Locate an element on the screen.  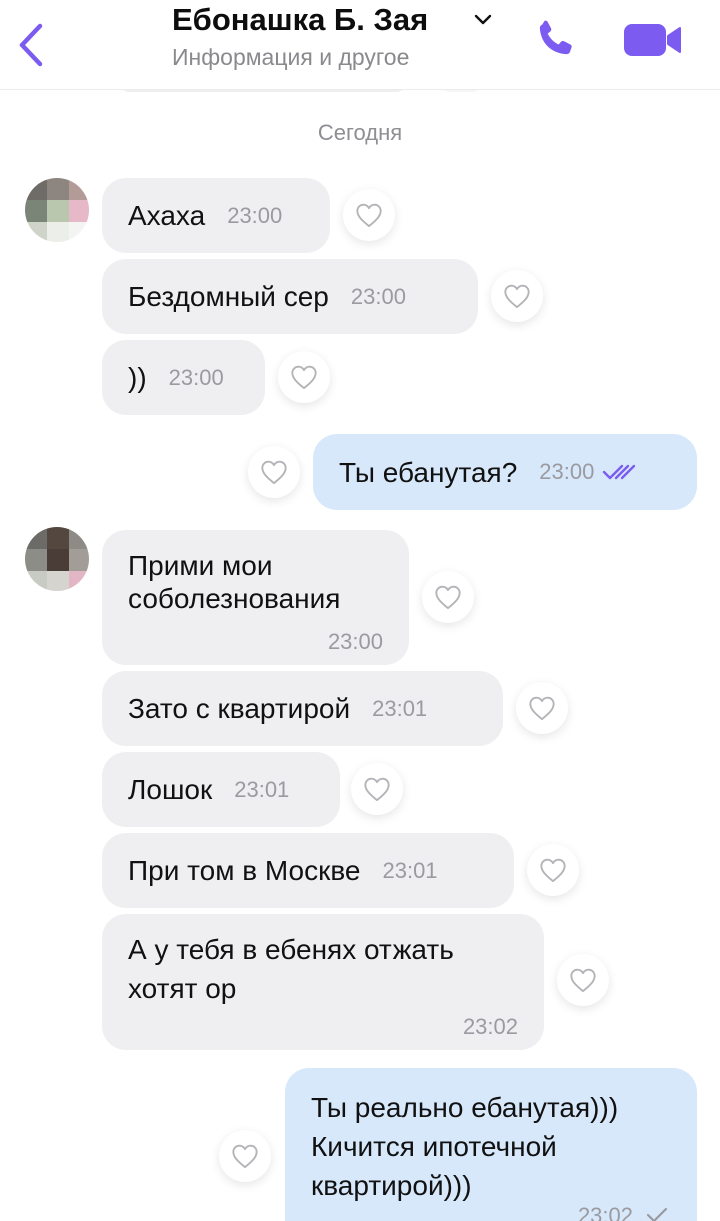
message-text: Лошок is located at coordinates (170, 789).